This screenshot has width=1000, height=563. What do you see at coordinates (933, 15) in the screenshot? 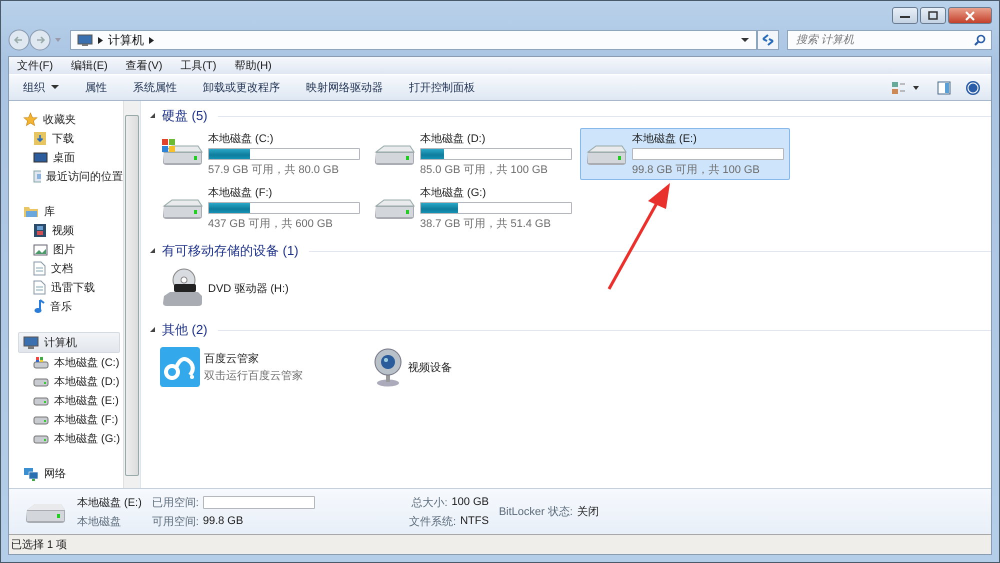
I see `maximize-button` at bounding box center [933, 15].